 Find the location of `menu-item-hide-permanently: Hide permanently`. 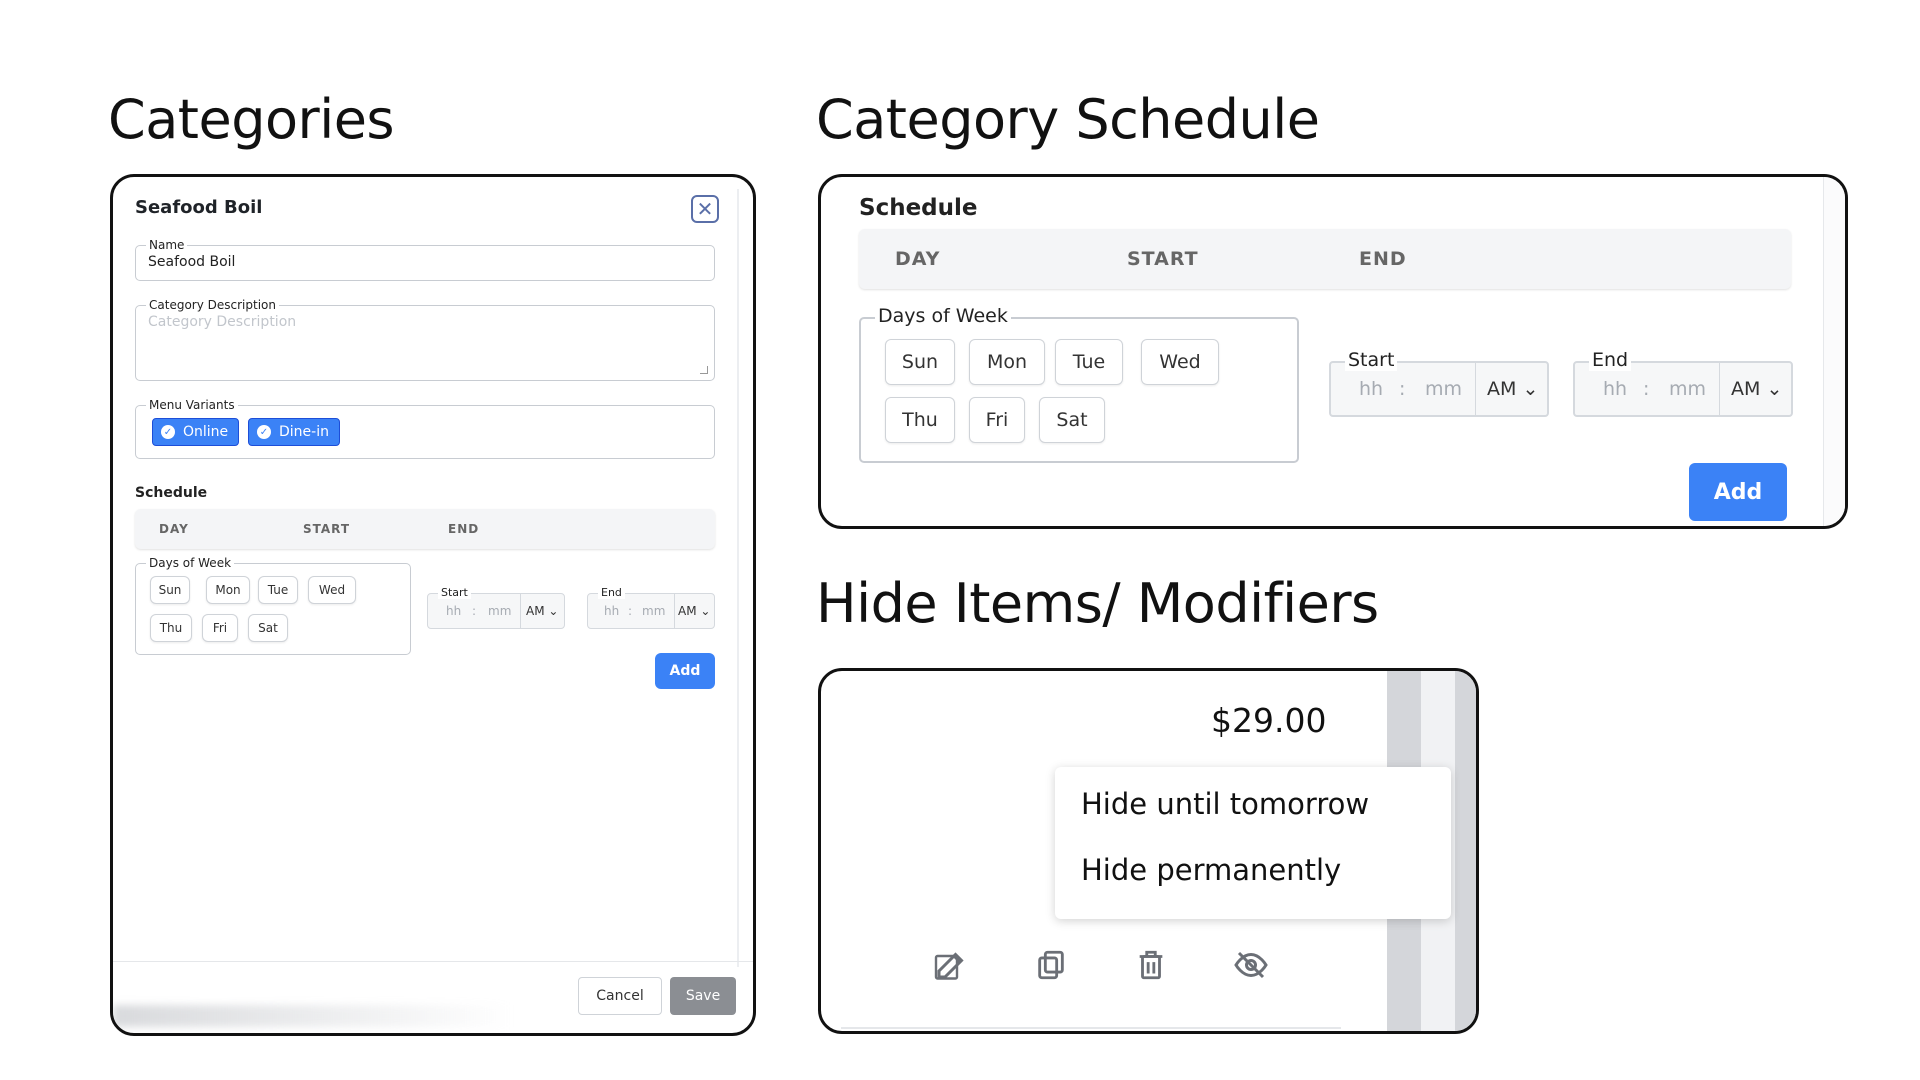

menu-item-hide-permanently: Hide permanently is located at coordinates (1211, 870).